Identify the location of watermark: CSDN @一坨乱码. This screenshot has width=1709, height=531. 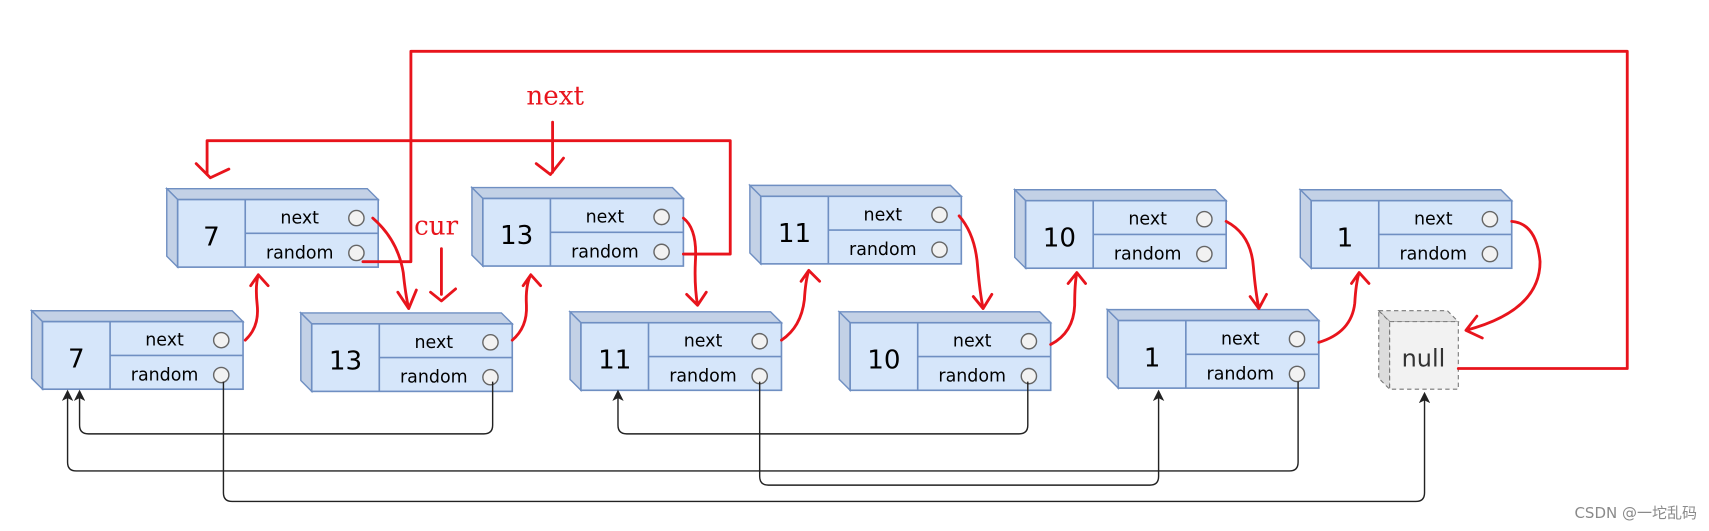
(1635, 512).